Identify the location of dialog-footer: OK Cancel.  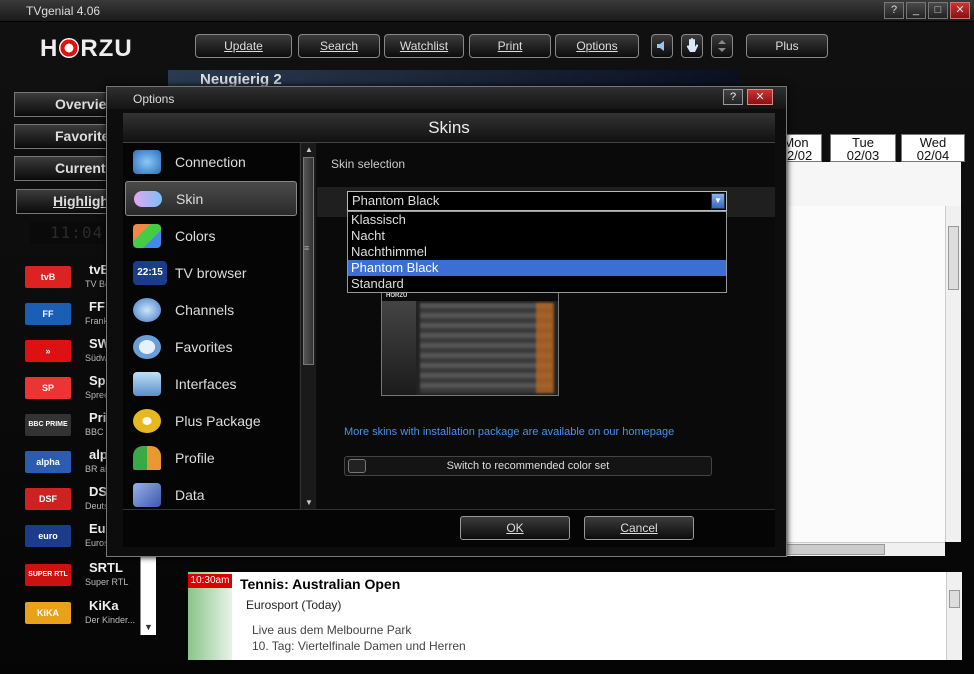
(449, 528).